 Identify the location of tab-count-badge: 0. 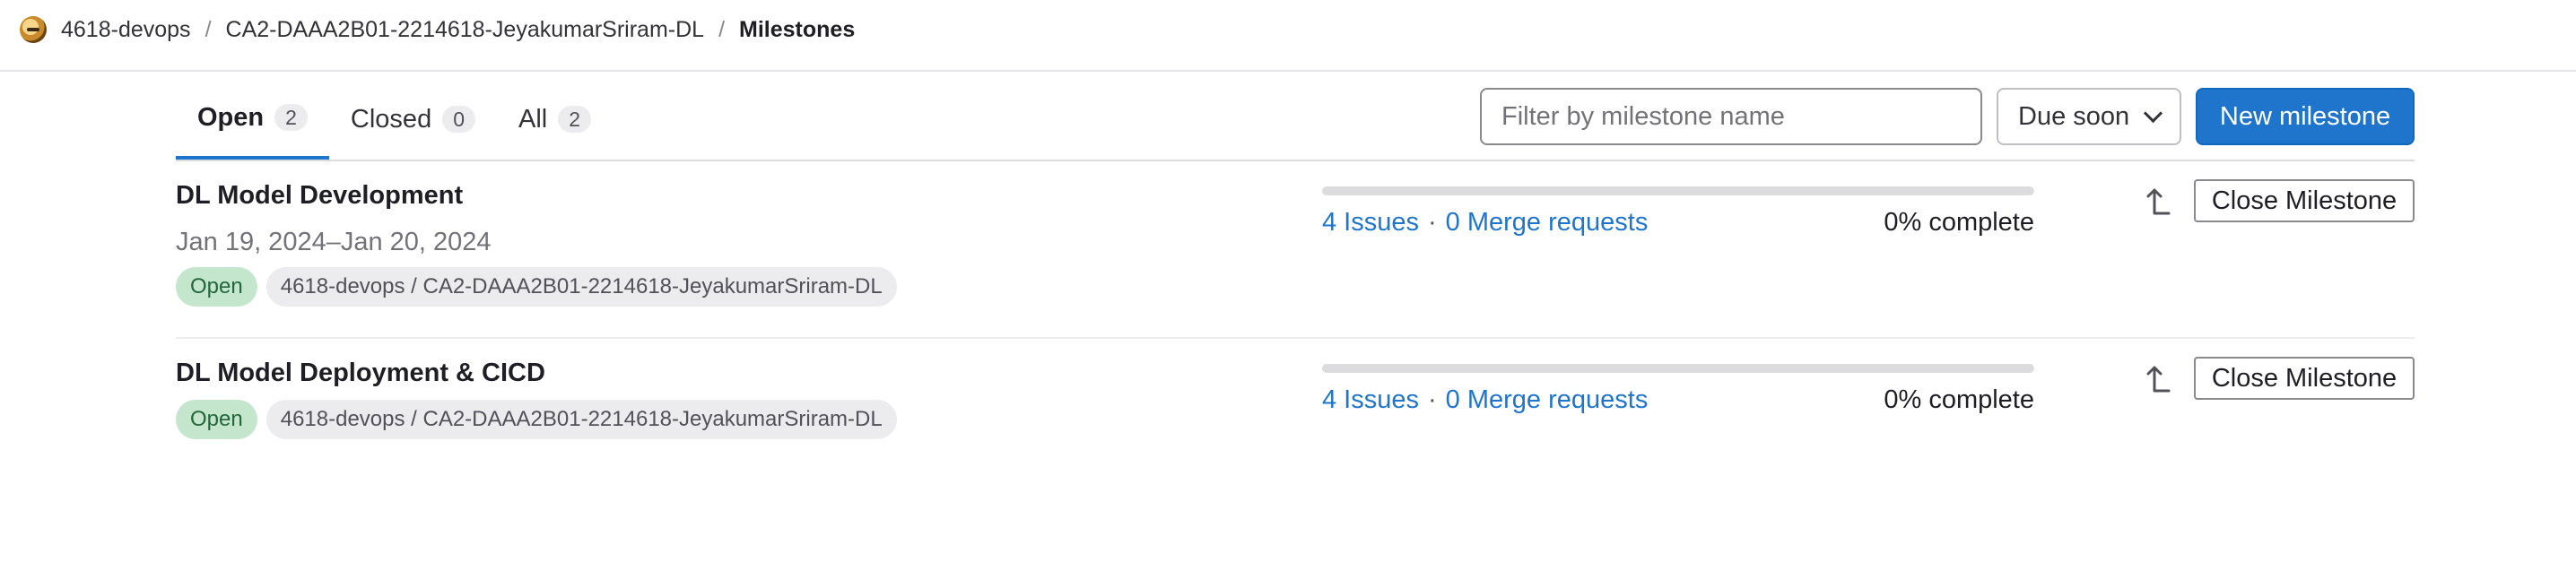
(458, 119).